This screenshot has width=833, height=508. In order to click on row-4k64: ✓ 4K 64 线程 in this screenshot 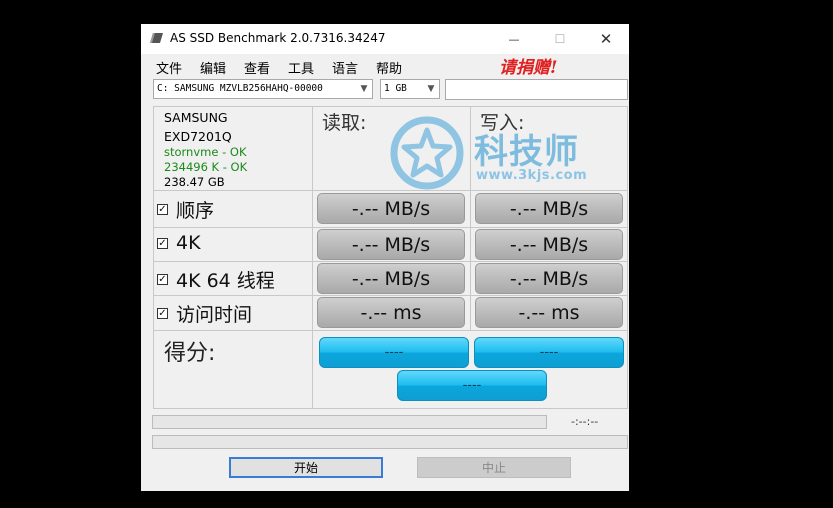, I will do `click(216, 279)`.